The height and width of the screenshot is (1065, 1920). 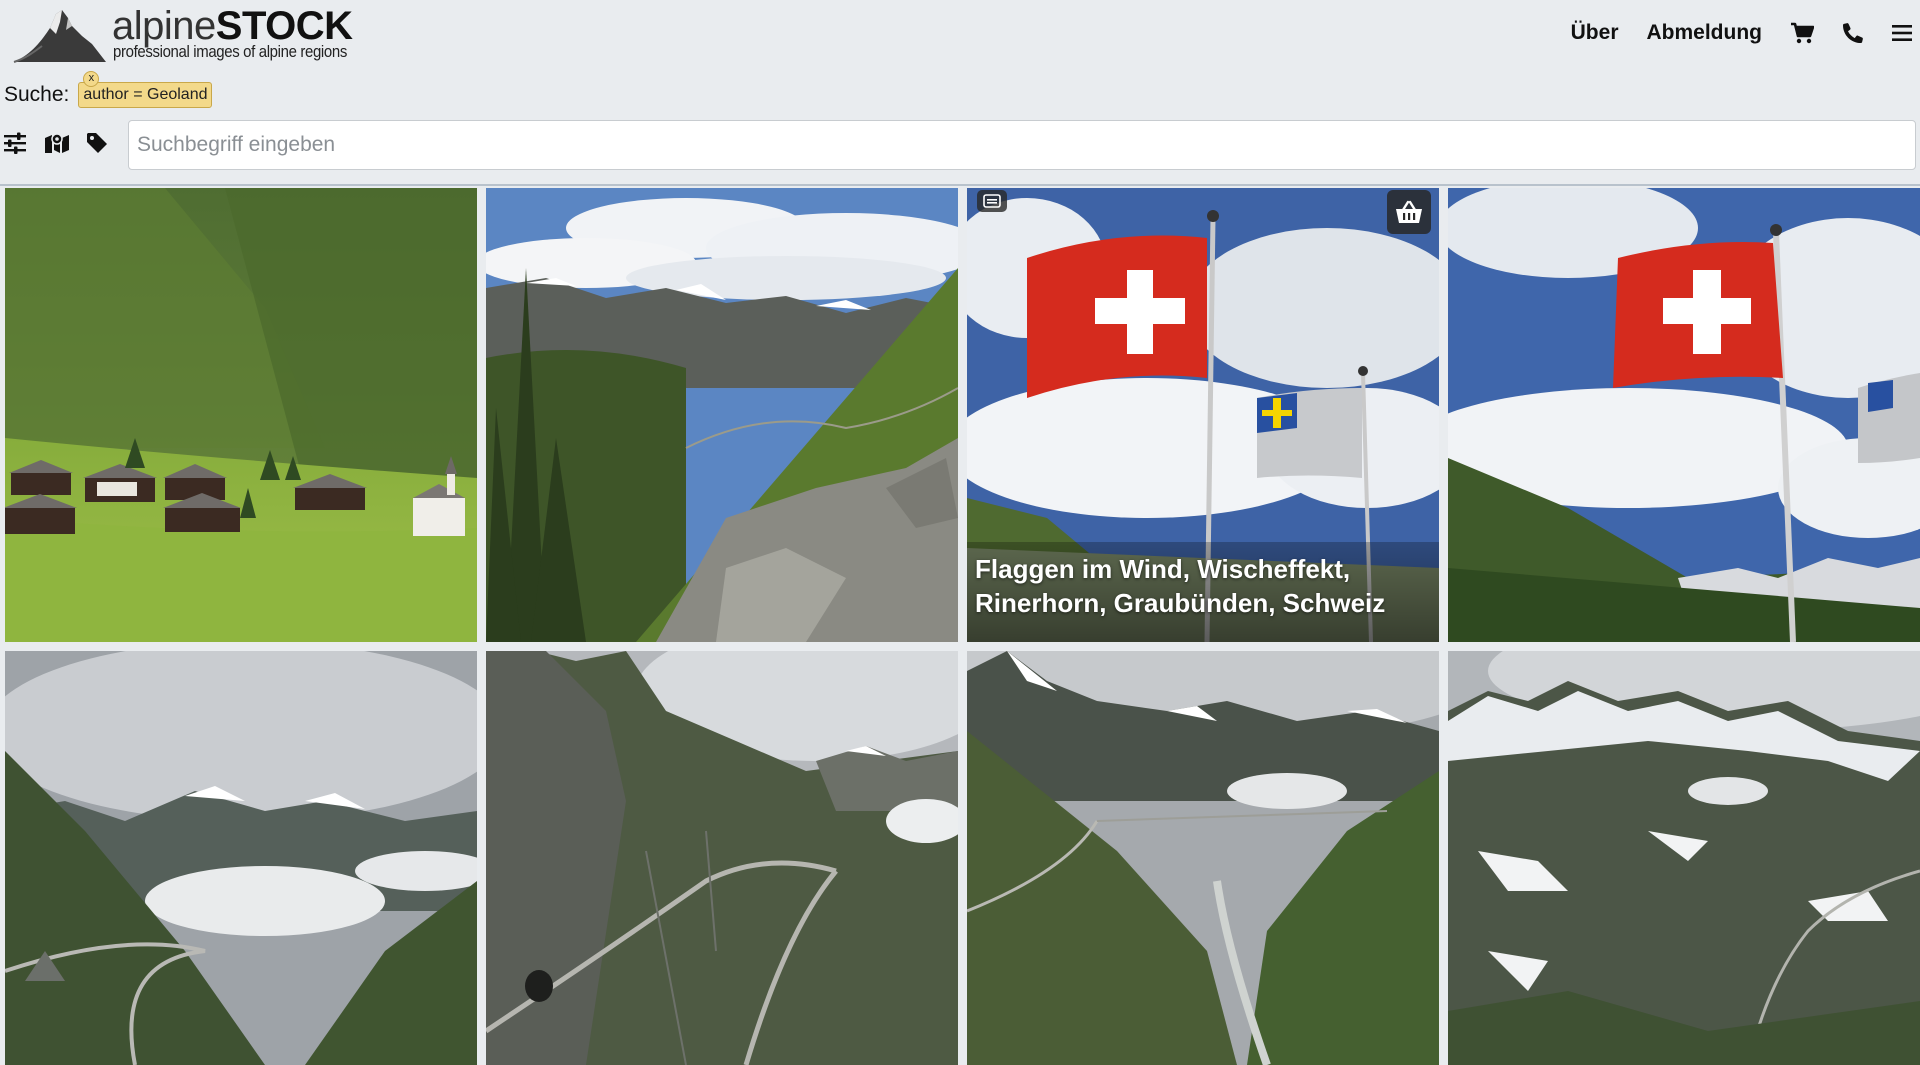 I want to click on swiss-flags-mountains-image, so click(x=1684, y=415).